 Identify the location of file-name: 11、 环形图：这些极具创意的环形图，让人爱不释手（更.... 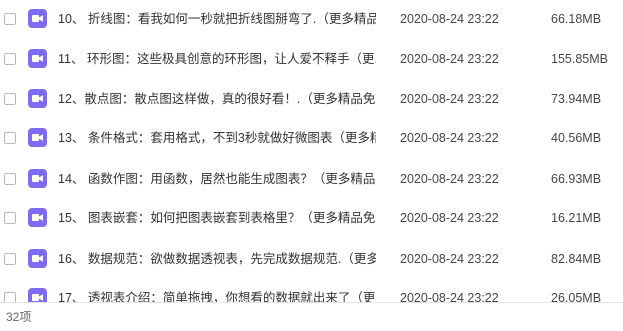
(217, 59).